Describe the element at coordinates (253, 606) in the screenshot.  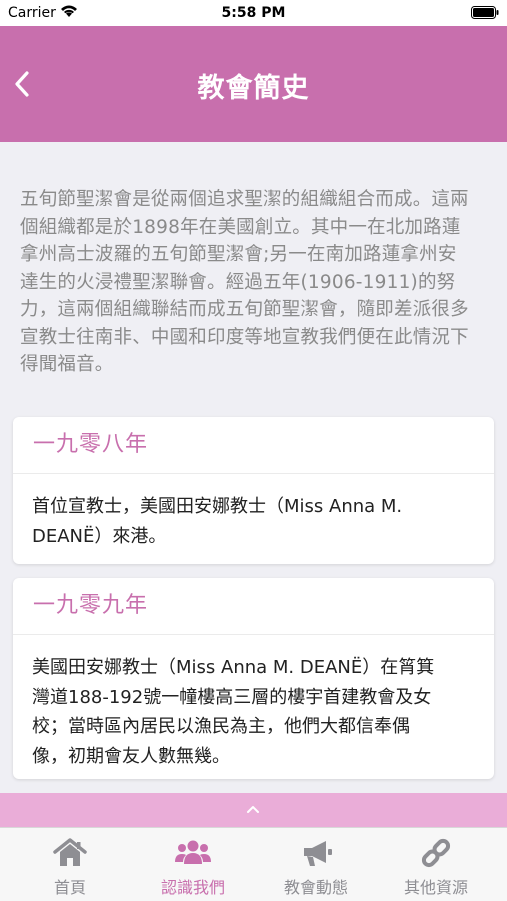
I see `timeline-year: 一九零九年` at that location.